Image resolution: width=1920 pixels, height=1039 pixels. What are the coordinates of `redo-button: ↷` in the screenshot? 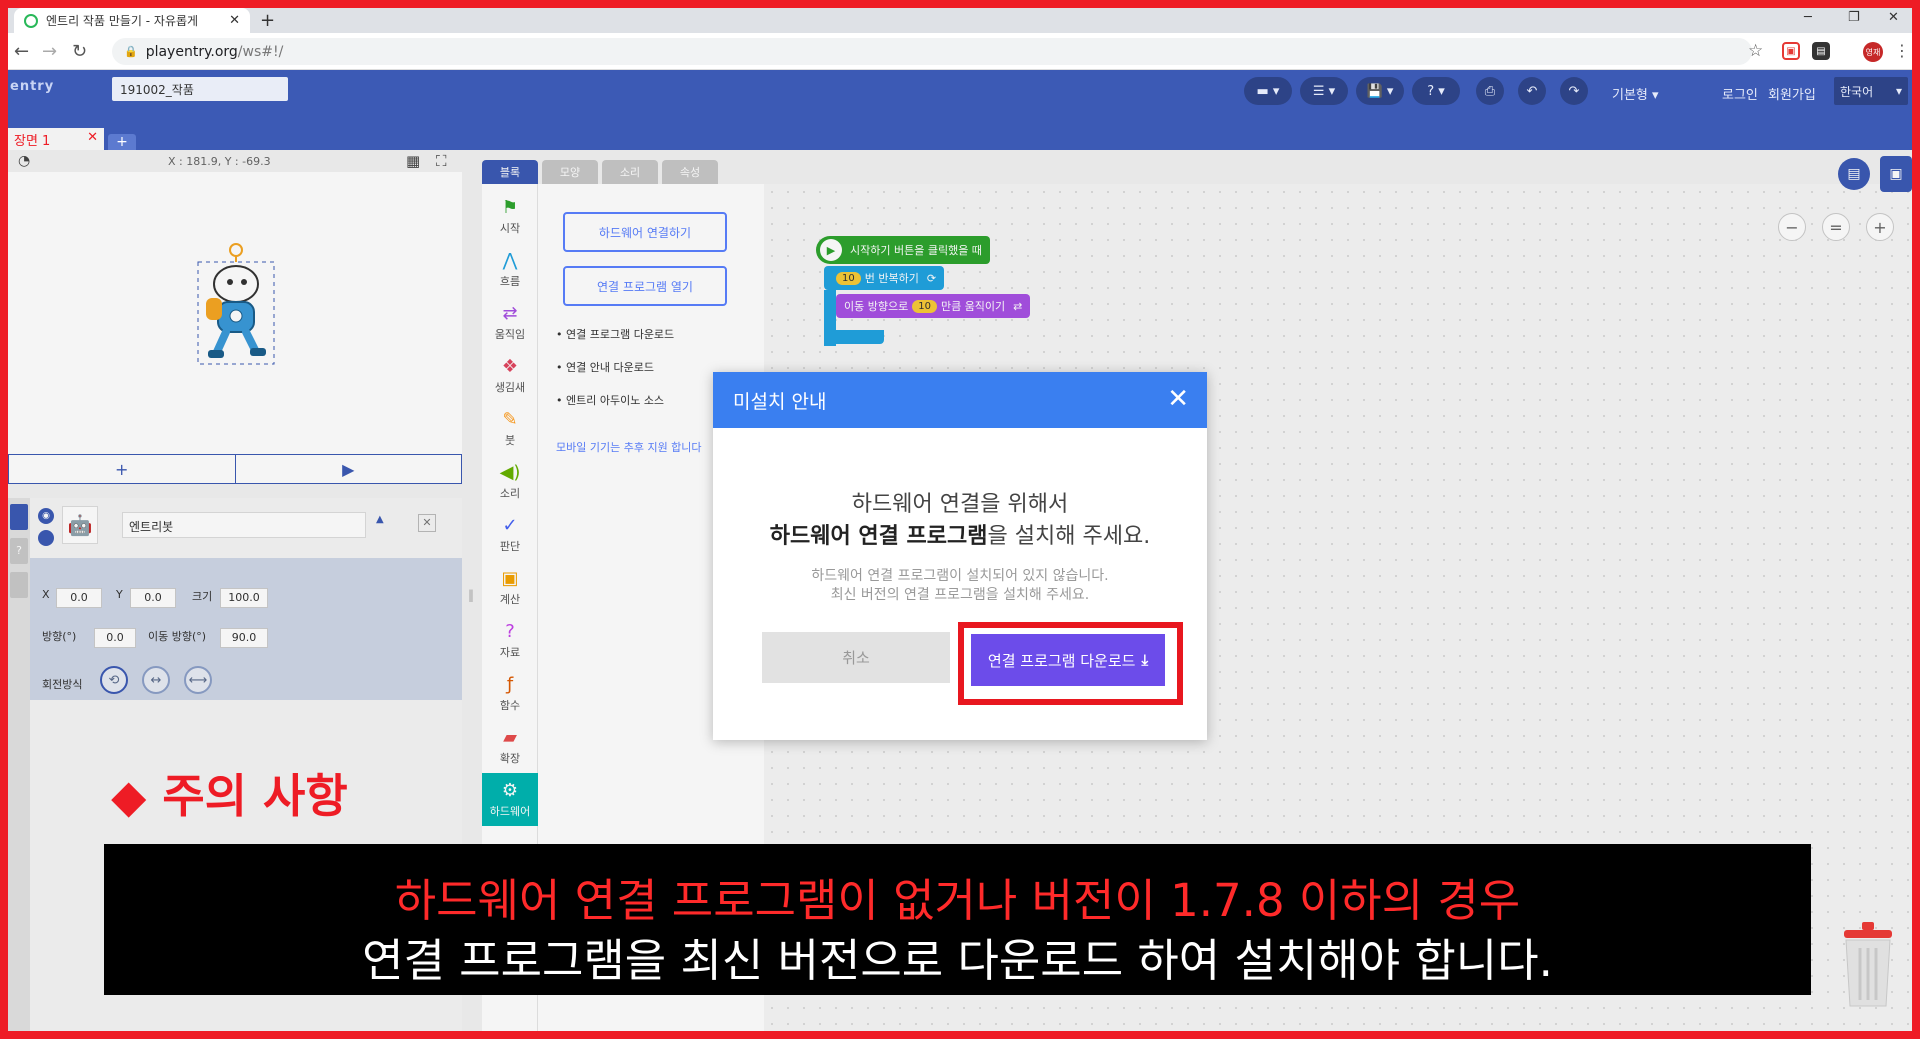 It's located at (1574, 91).